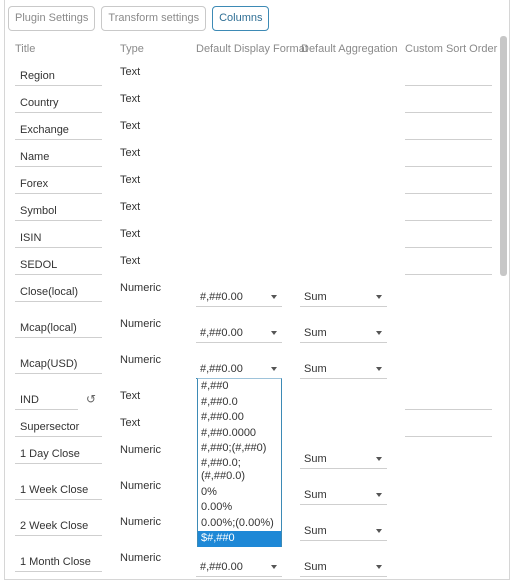  What do you see at coordinates (58, 328) in the screenshot?
I see `title-input: Mcap(local)` at bounding box center [58, 328].